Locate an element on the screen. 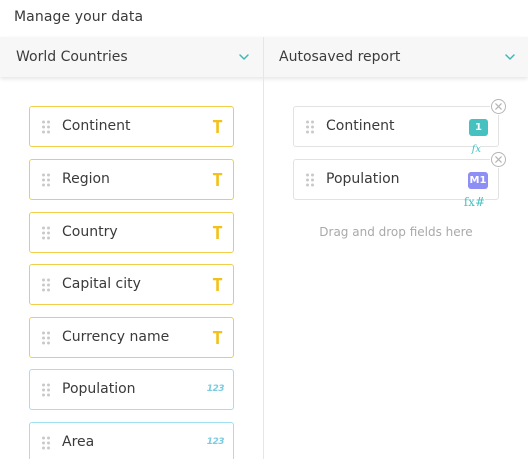 The height and width of the screenshot is (459, 528). field-label: Region is located at coordinates (86, 179).